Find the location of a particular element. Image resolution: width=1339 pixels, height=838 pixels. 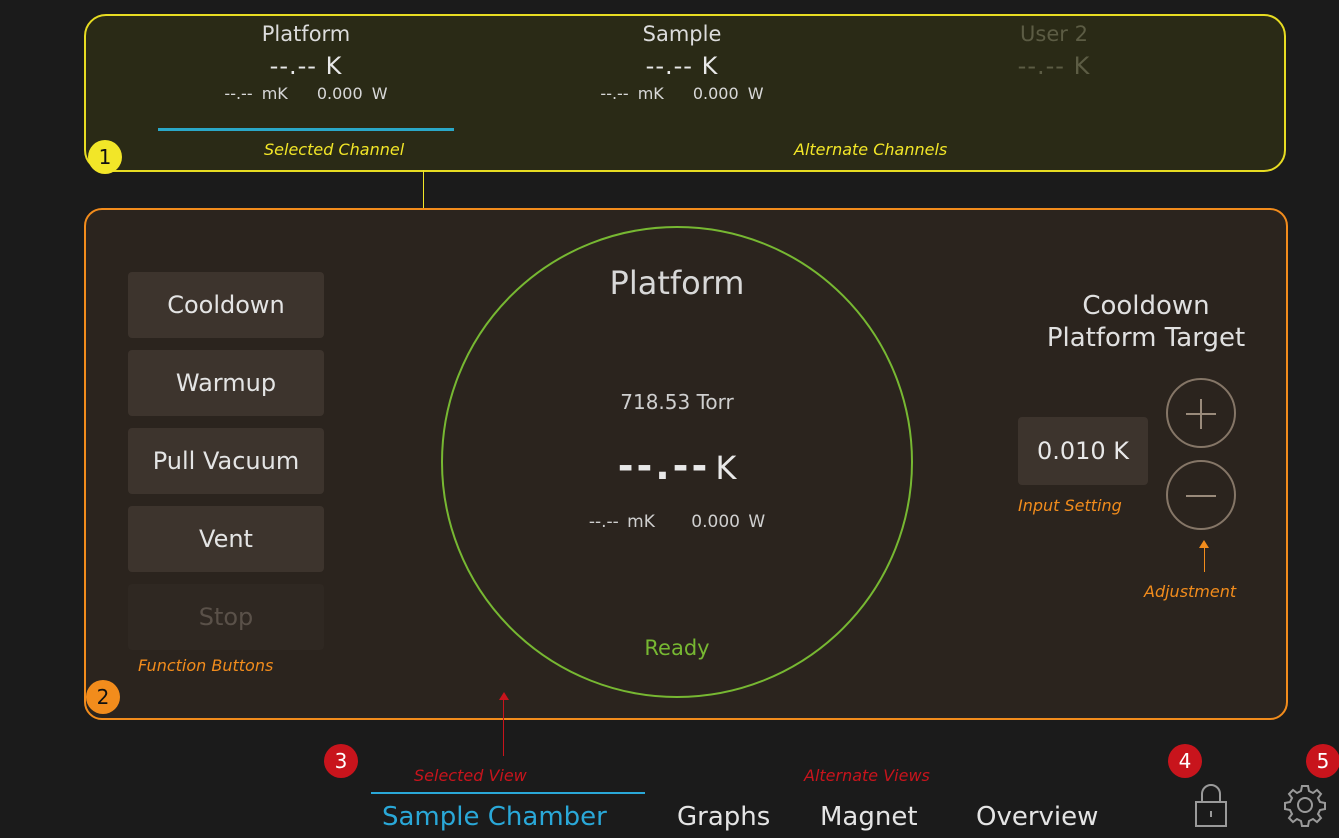

target-title-line2: Platform Target is located at coordinates (1146, 338).